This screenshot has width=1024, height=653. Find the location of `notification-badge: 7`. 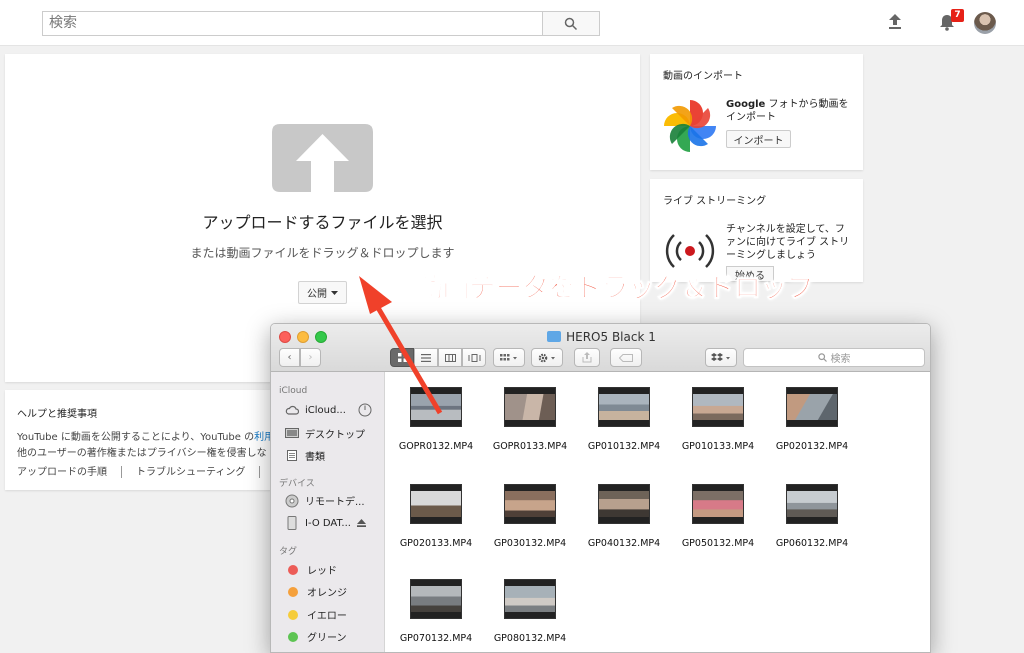

notification-badge: 7 is located at coordinates (957, 15).